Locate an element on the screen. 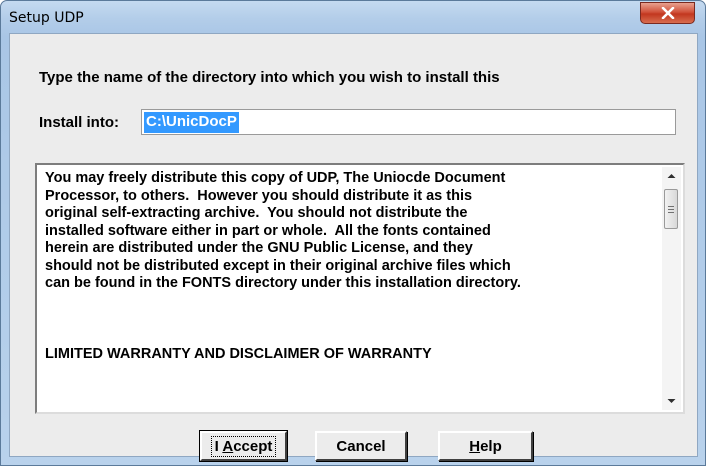  close-icon is located at coordinates (667, 13).